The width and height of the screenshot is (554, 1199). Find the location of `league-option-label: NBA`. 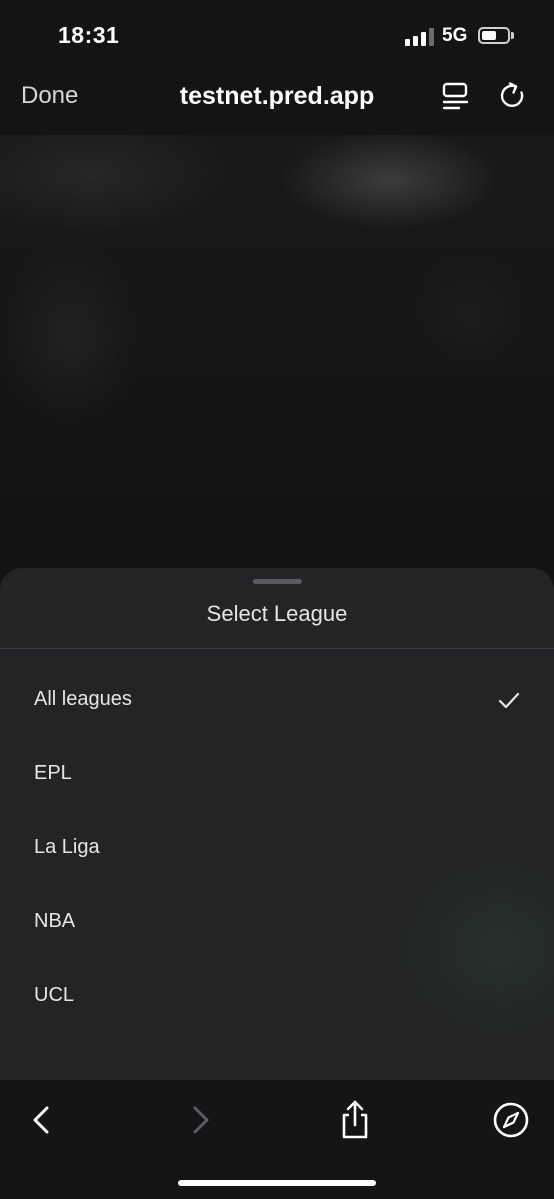

league-option-label: NBA is located at coordinates (55, 921).